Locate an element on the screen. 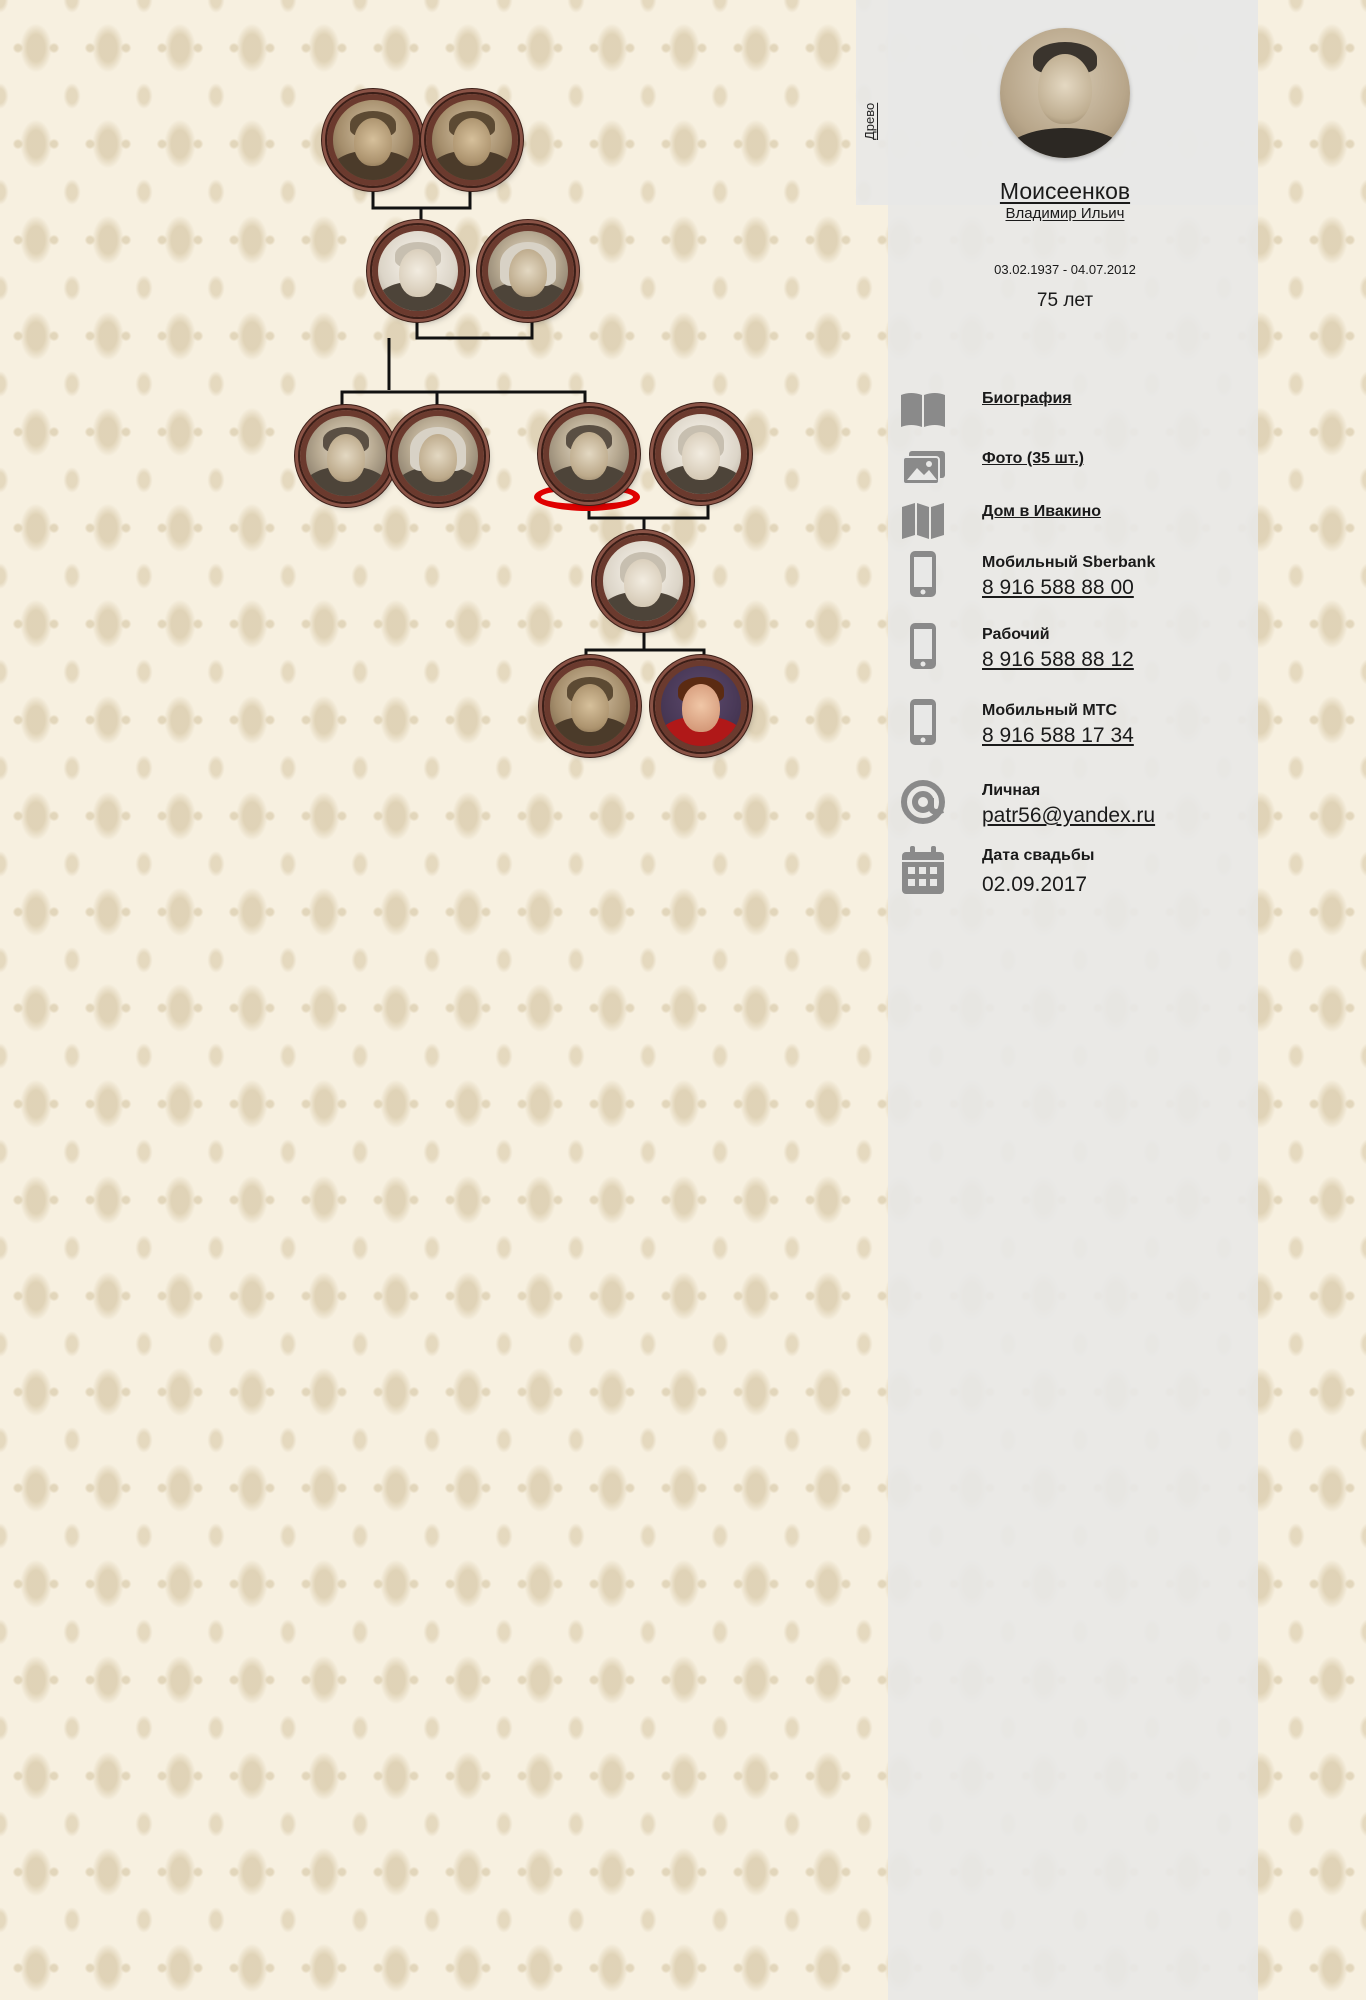 The width and height of the screenshot is (1366, 2000). profile-first-middle-name-text: Владимир Ильич is located at coordinates (1065, 213).